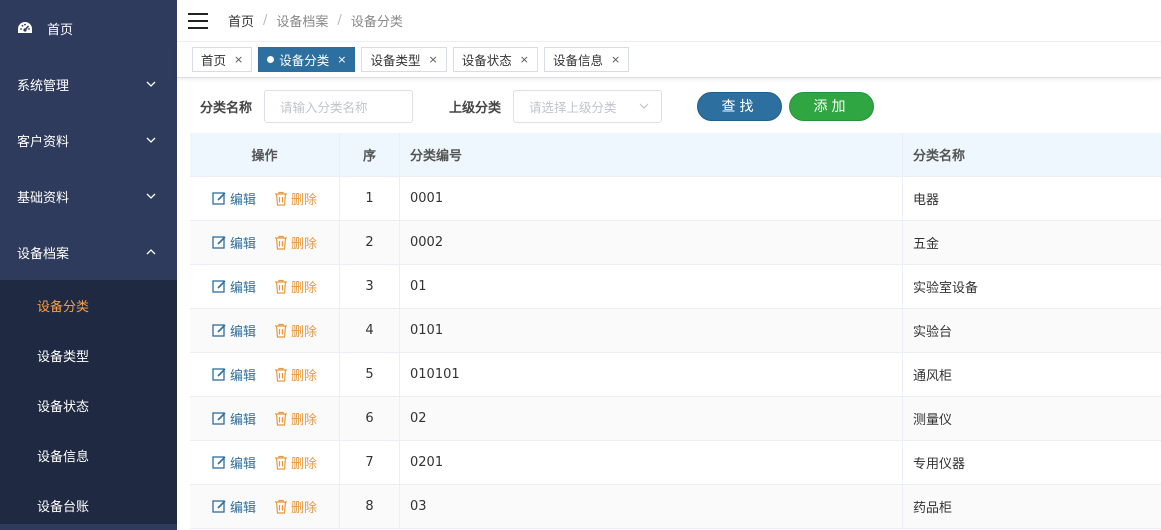 This screenshot has height=530, width=1161. I want to click on sidebar-item-category: 设备分类, so click(88, 305).